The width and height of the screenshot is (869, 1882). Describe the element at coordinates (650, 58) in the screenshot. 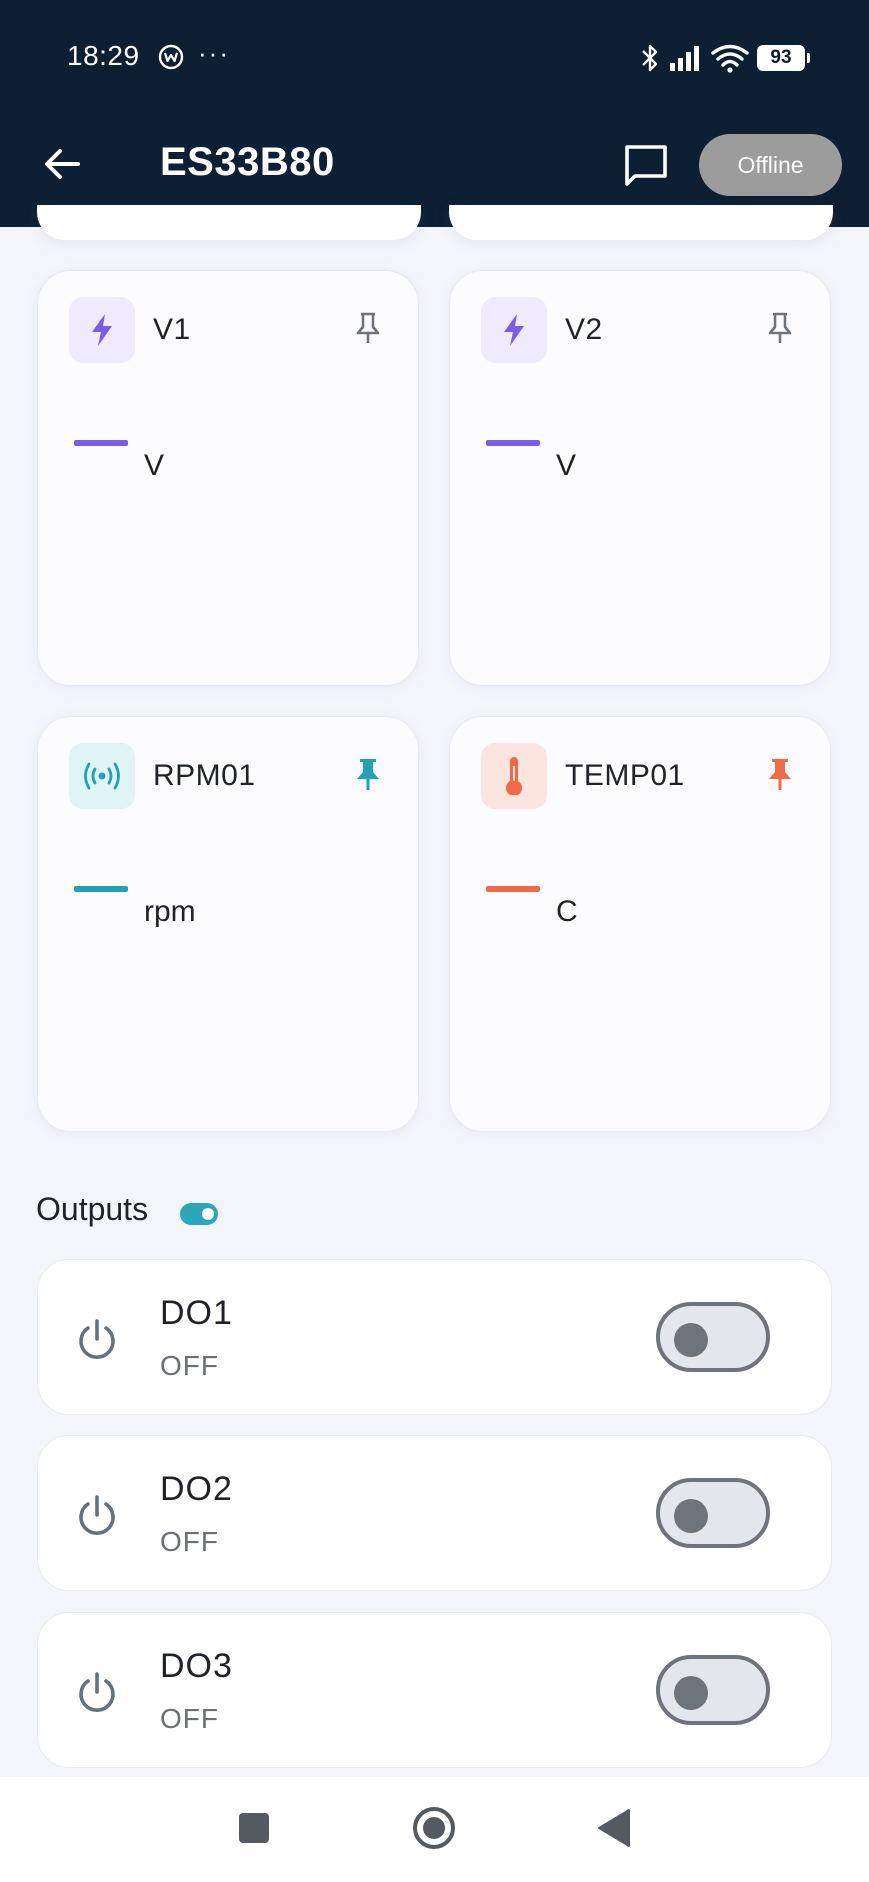

I see `bluetooth-icon` at that location.